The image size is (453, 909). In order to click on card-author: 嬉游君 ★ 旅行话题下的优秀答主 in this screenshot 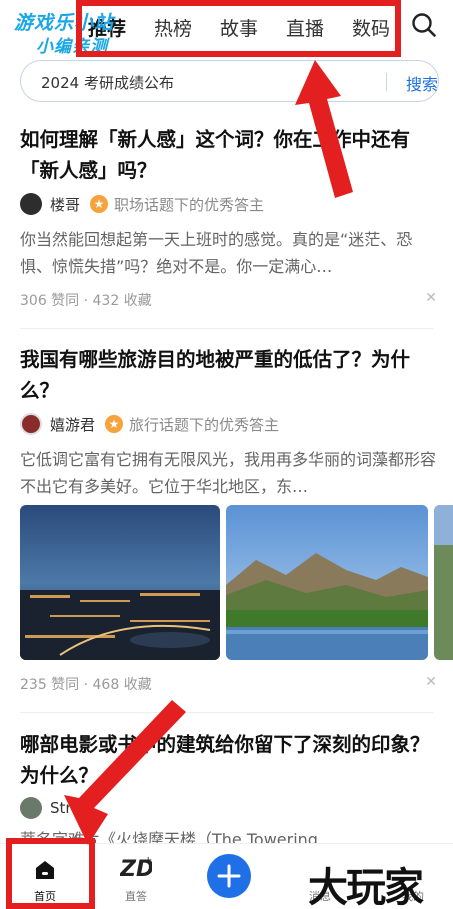, I will do `click(149, 424)`.